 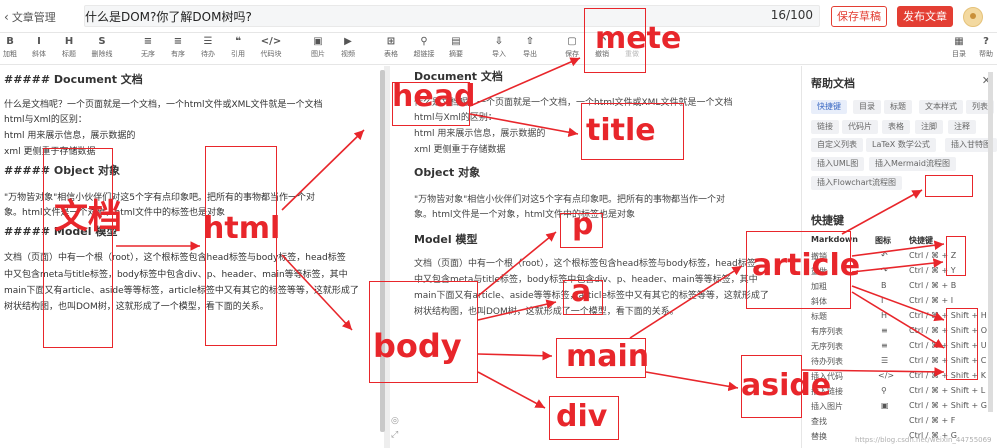 What do you see at coordinates (786, 385) in the screenshot?
I see `annotation-label-aside: aside` at bounding box center [786, 385].